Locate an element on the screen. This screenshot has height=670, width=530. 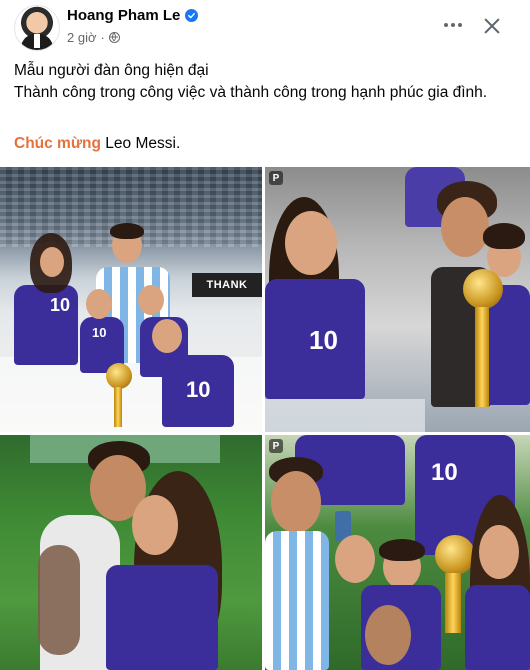
congrats-highlight: Chúc mừng is located at coordinates (57, 143).